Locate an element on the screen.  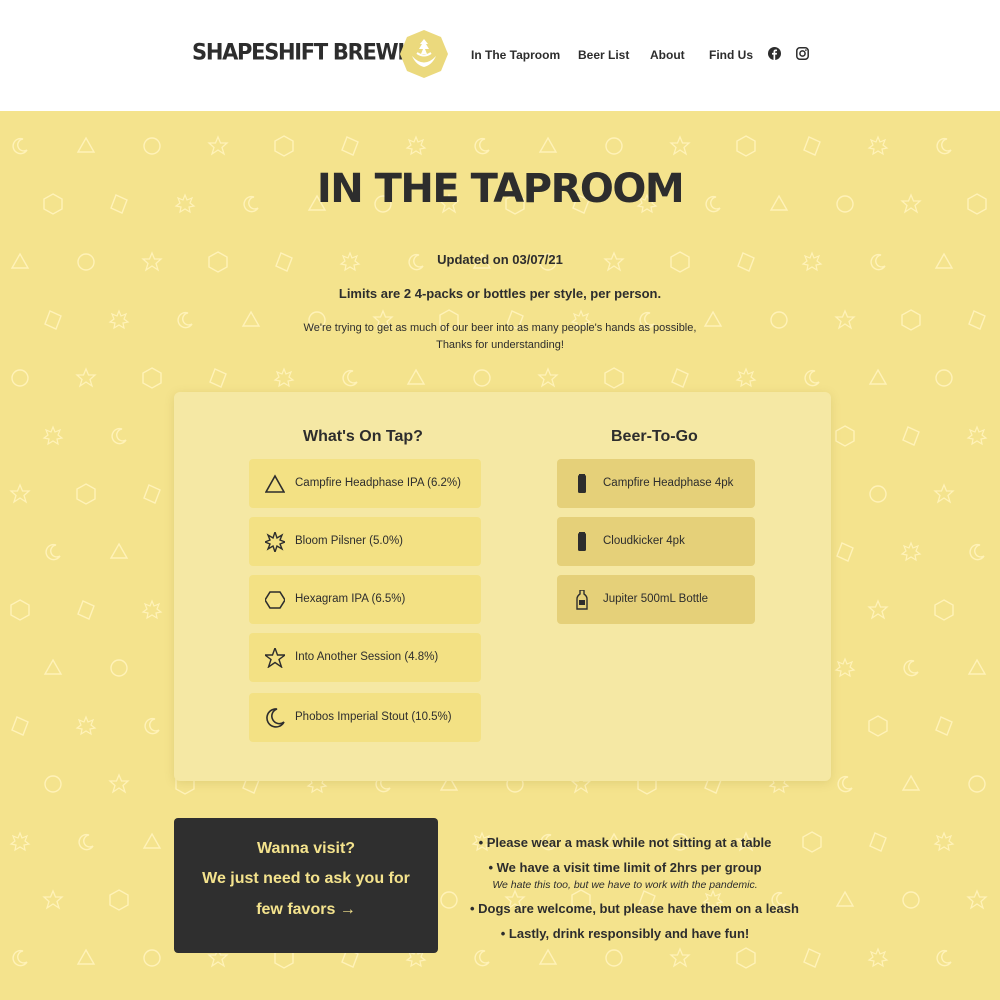
to-go-heading: Beer-To-Go is located at coordinates (654, 436).